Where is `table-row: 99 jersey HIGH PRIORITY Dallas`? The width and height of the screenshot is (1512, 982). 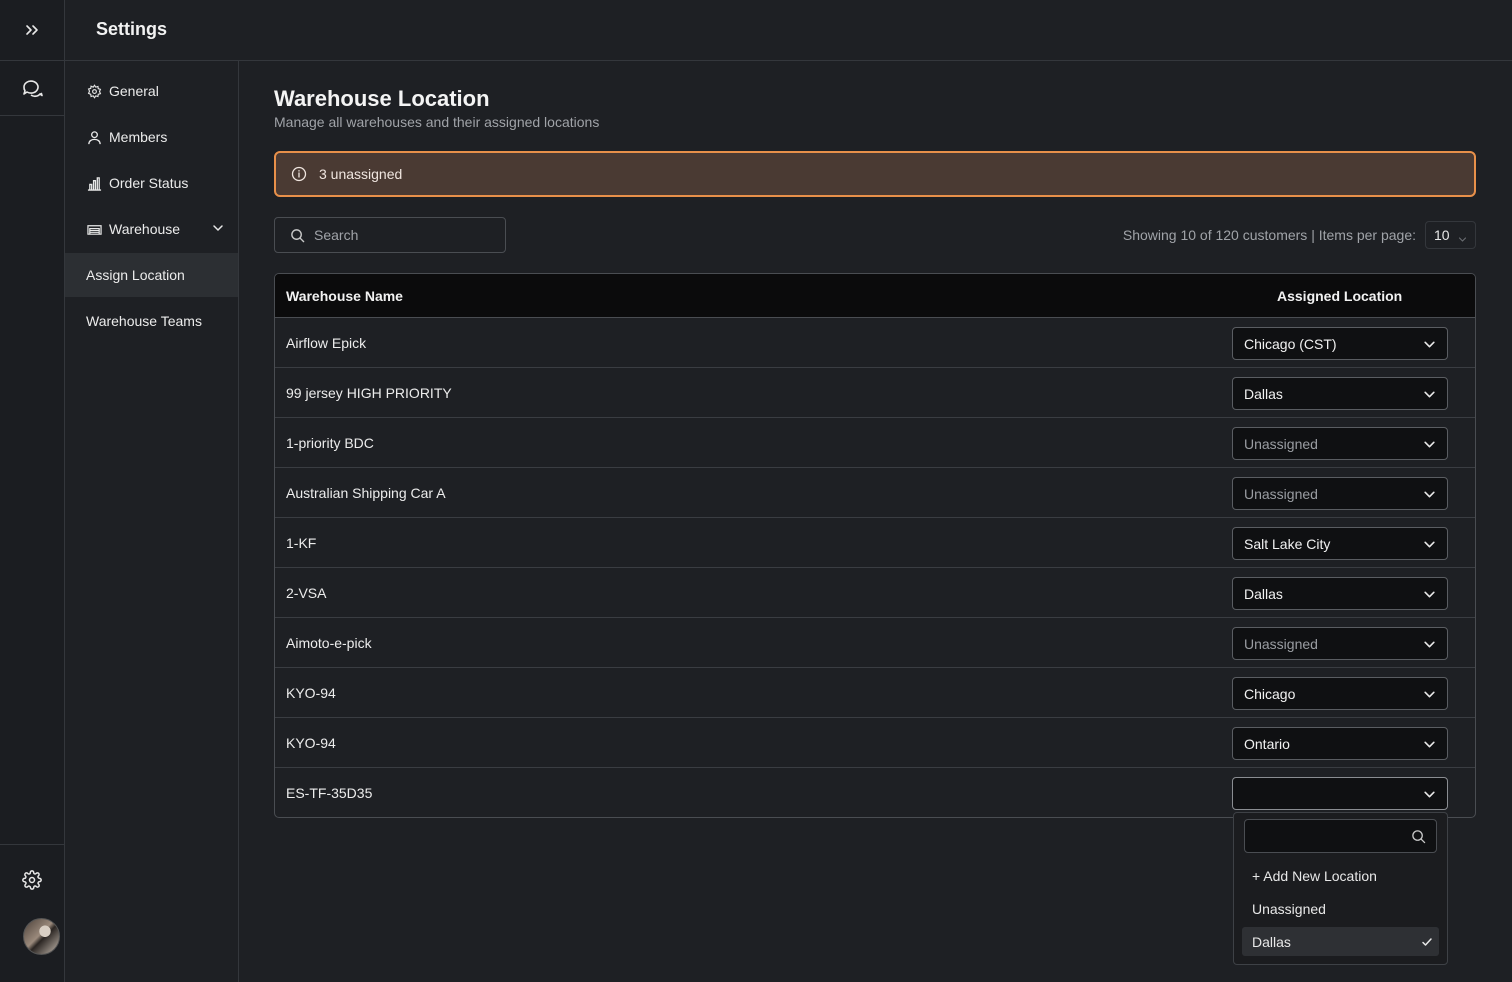
table-row: 99 jersey HIGH PRIORITY Dallas is located at coordinates (875, 393).